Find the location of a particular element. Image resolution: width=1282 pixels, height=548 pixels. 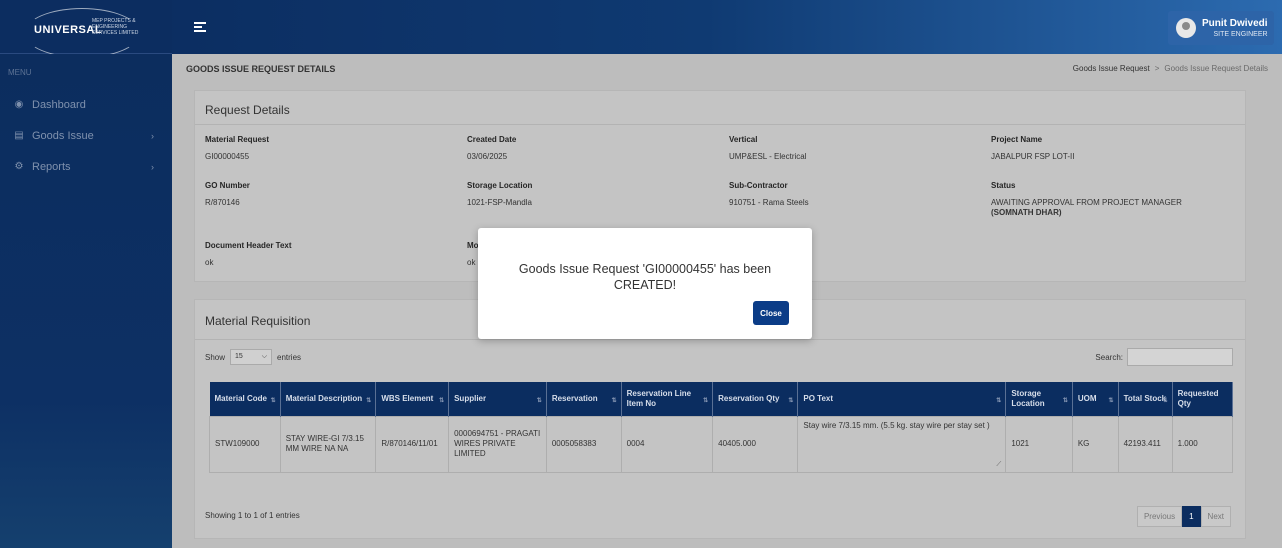

table-cell: R/870146/11/01 is located at coordinates (412, 444).